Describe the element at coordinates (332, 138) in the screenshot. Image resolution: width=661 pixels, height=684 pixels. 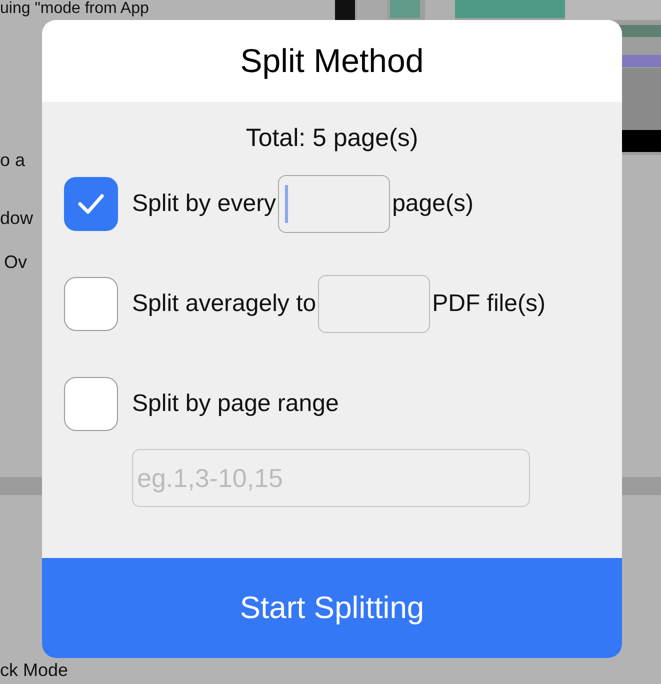
I see `total-pages-text: Total: 5 page(s)` at that location.